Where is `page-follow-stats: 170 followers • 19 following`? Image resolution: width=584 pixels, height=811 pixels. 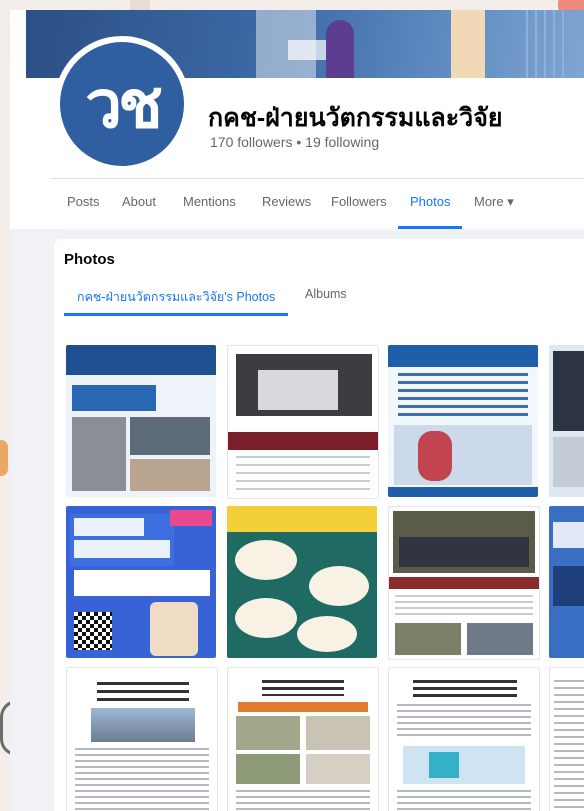 page-follow-stats: 170 followers • 19 following is located at coordinates (294, 142).